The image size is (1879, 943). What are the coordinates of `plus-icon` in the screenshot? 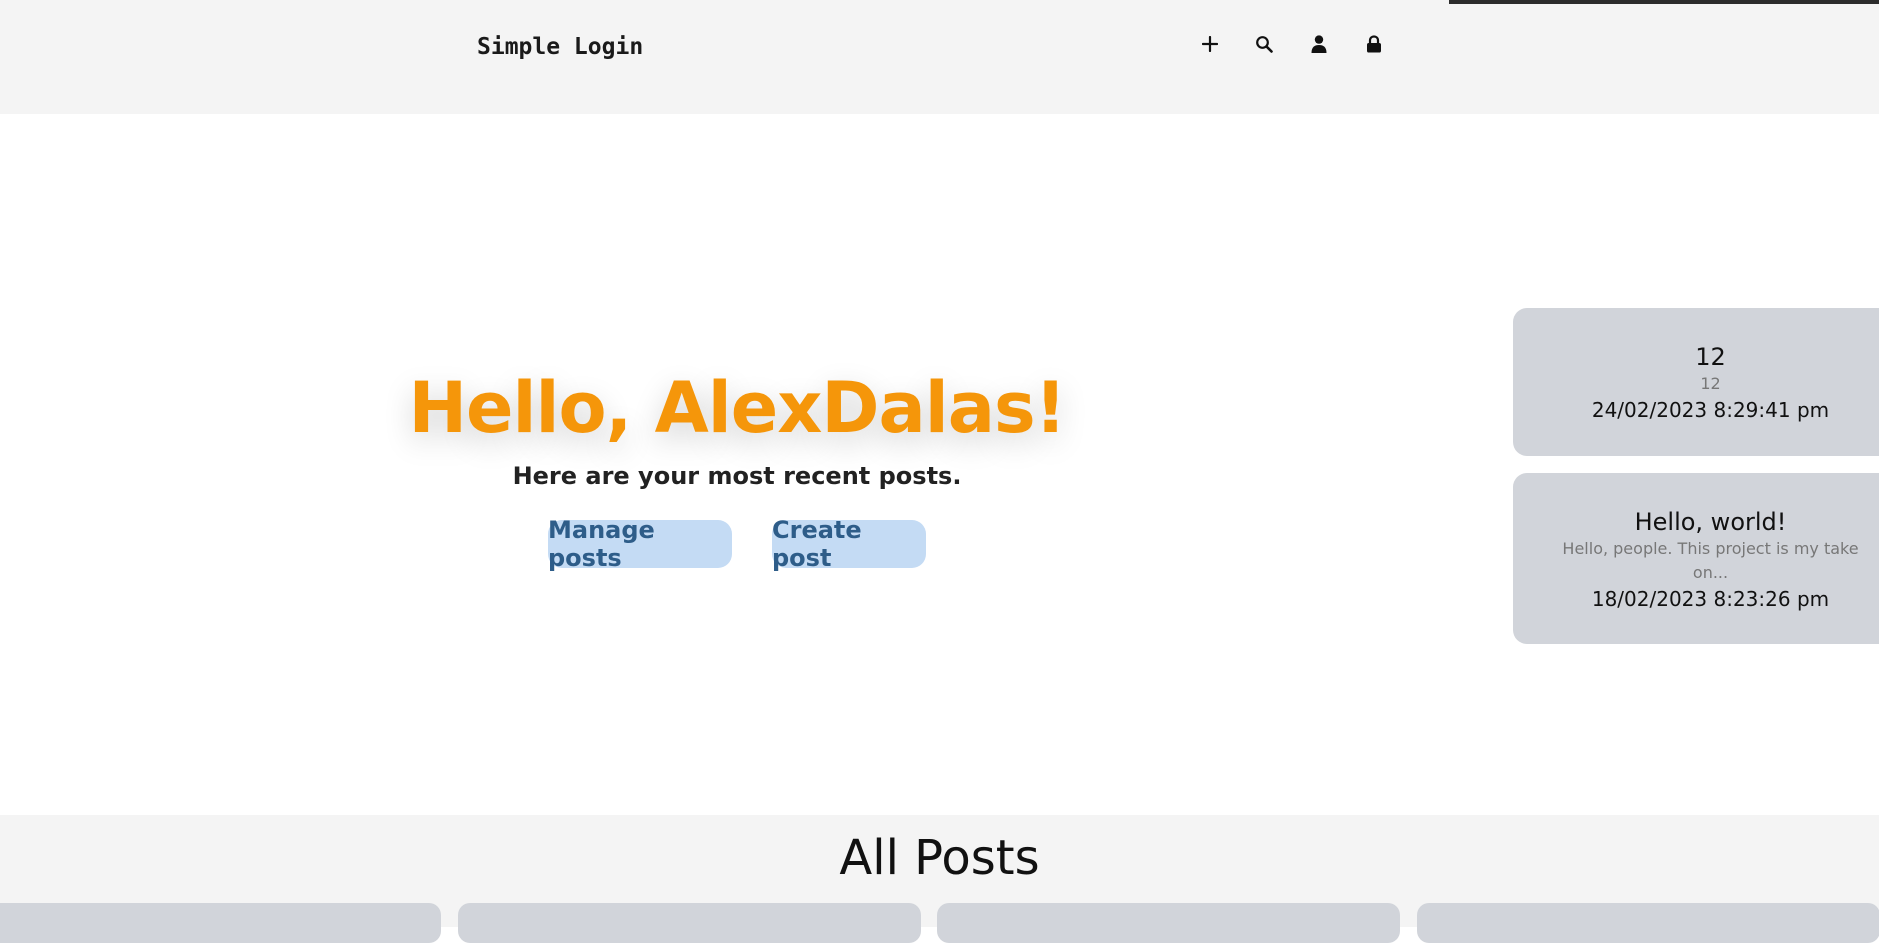 It's located at (1210, 44).